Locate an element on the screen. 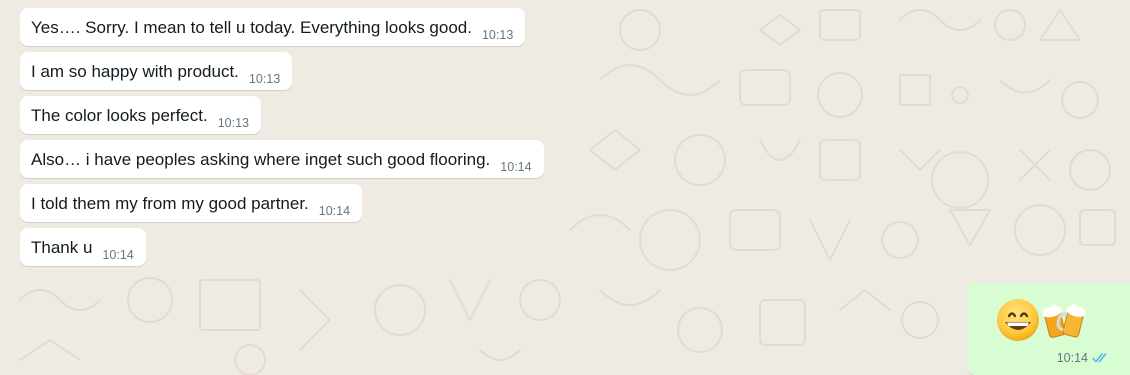 The height and width of the screenshot is (375, 1130). grinning-face-emoji-icon is located at coordinates (1018, 320).